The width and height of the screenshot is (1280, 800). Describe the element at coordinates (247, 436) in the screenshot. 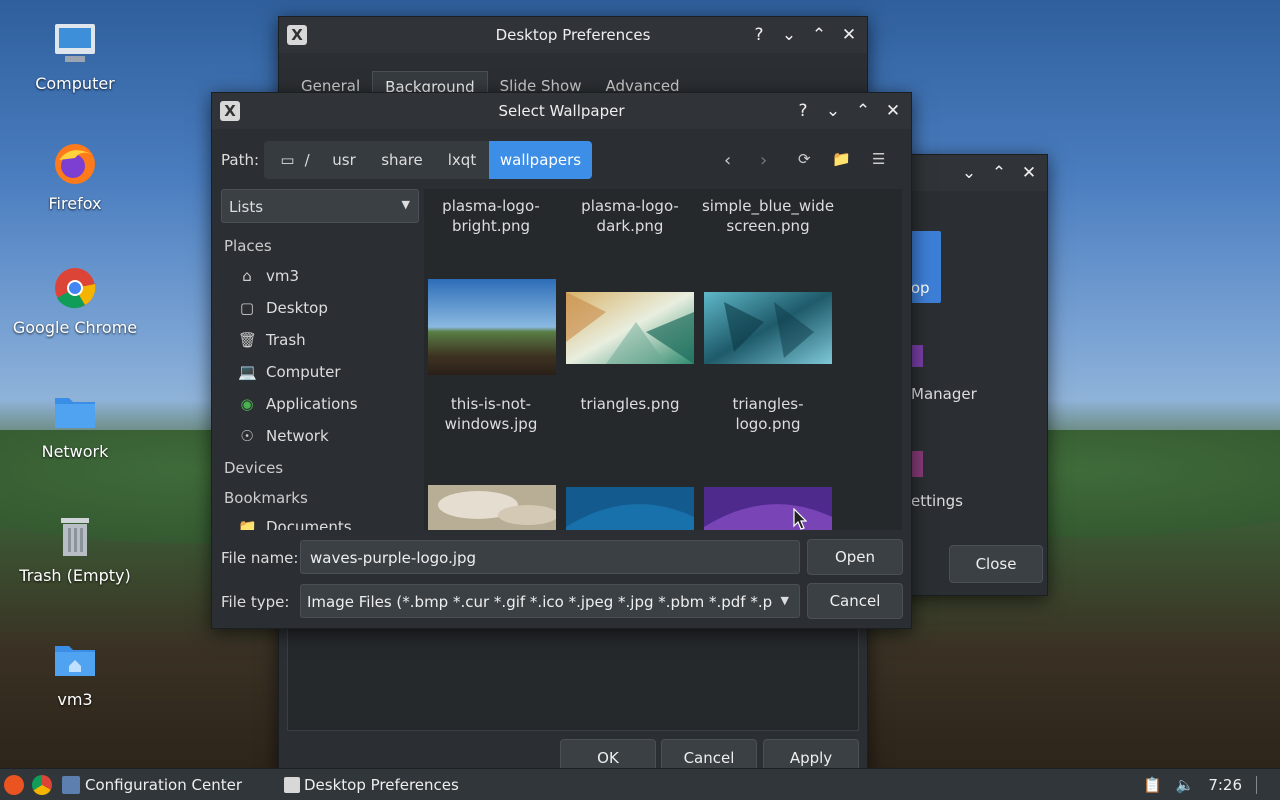

I see `network-icon: ☉` at that location.